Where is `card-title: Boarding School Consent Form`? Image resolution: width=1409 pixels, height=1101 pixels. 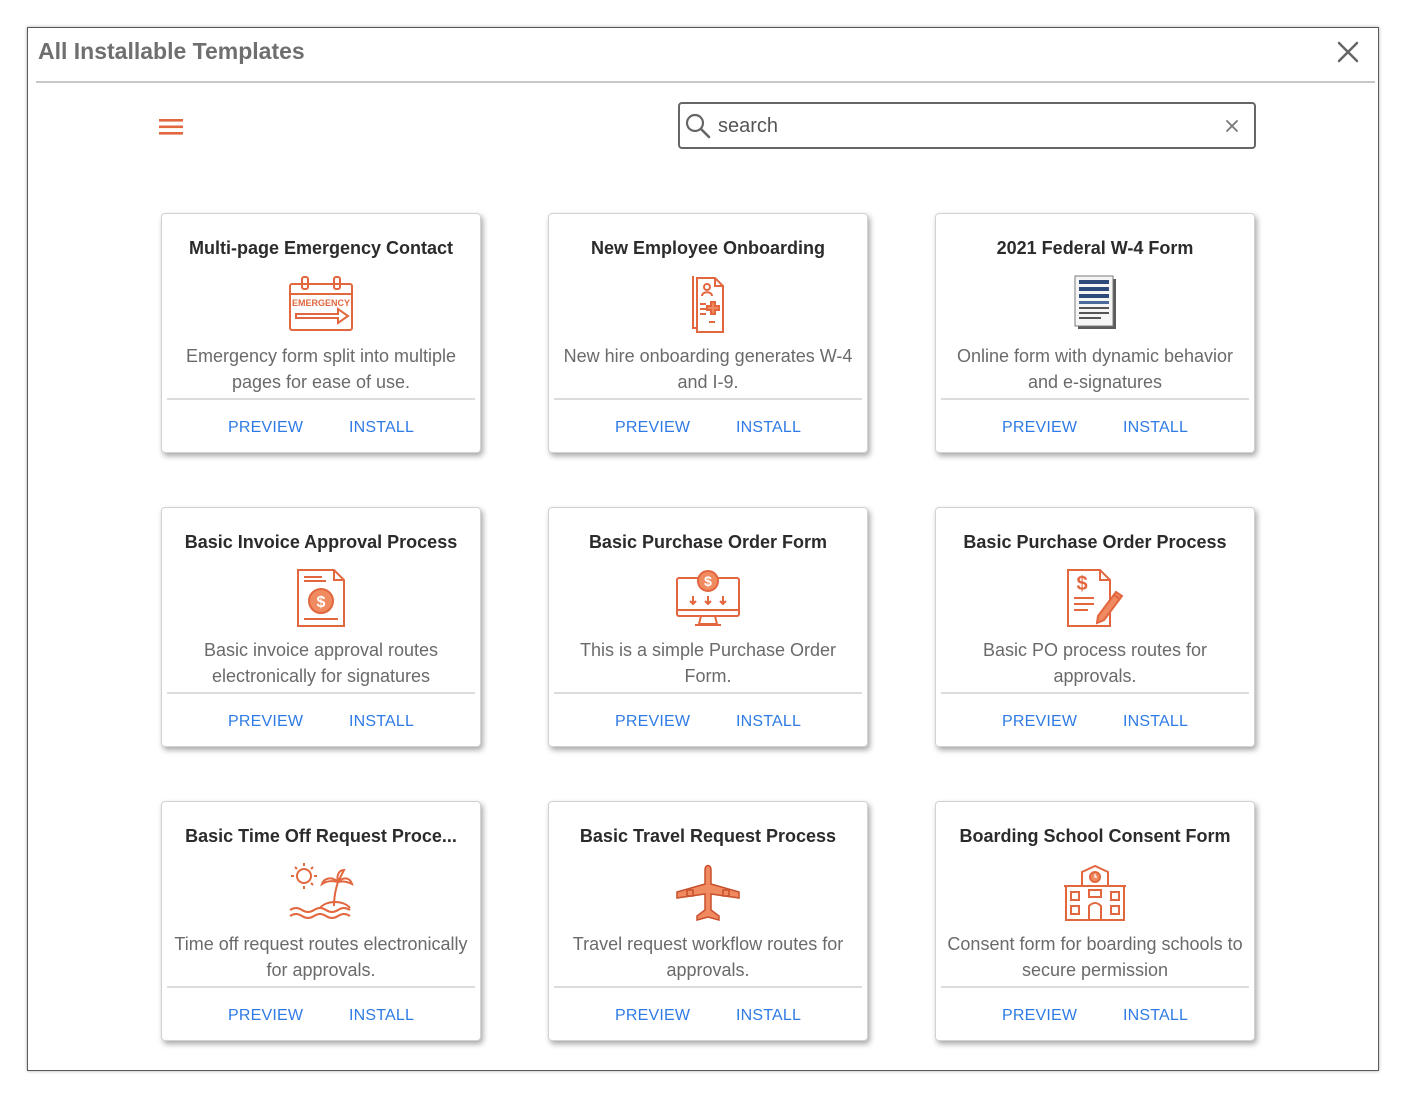
card-title: Boarding School Consent Form is located at coordinates (1095, 836).